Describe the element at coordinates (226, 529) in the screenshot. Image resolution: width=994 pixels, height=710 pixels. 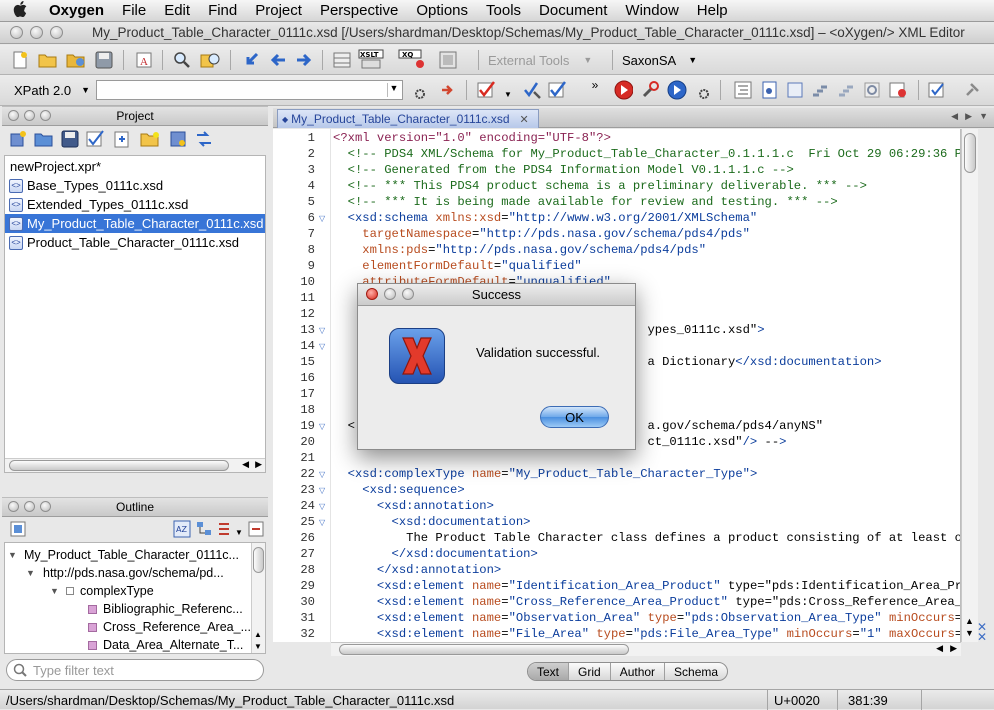
I see `outline-filter-icon` at that location.